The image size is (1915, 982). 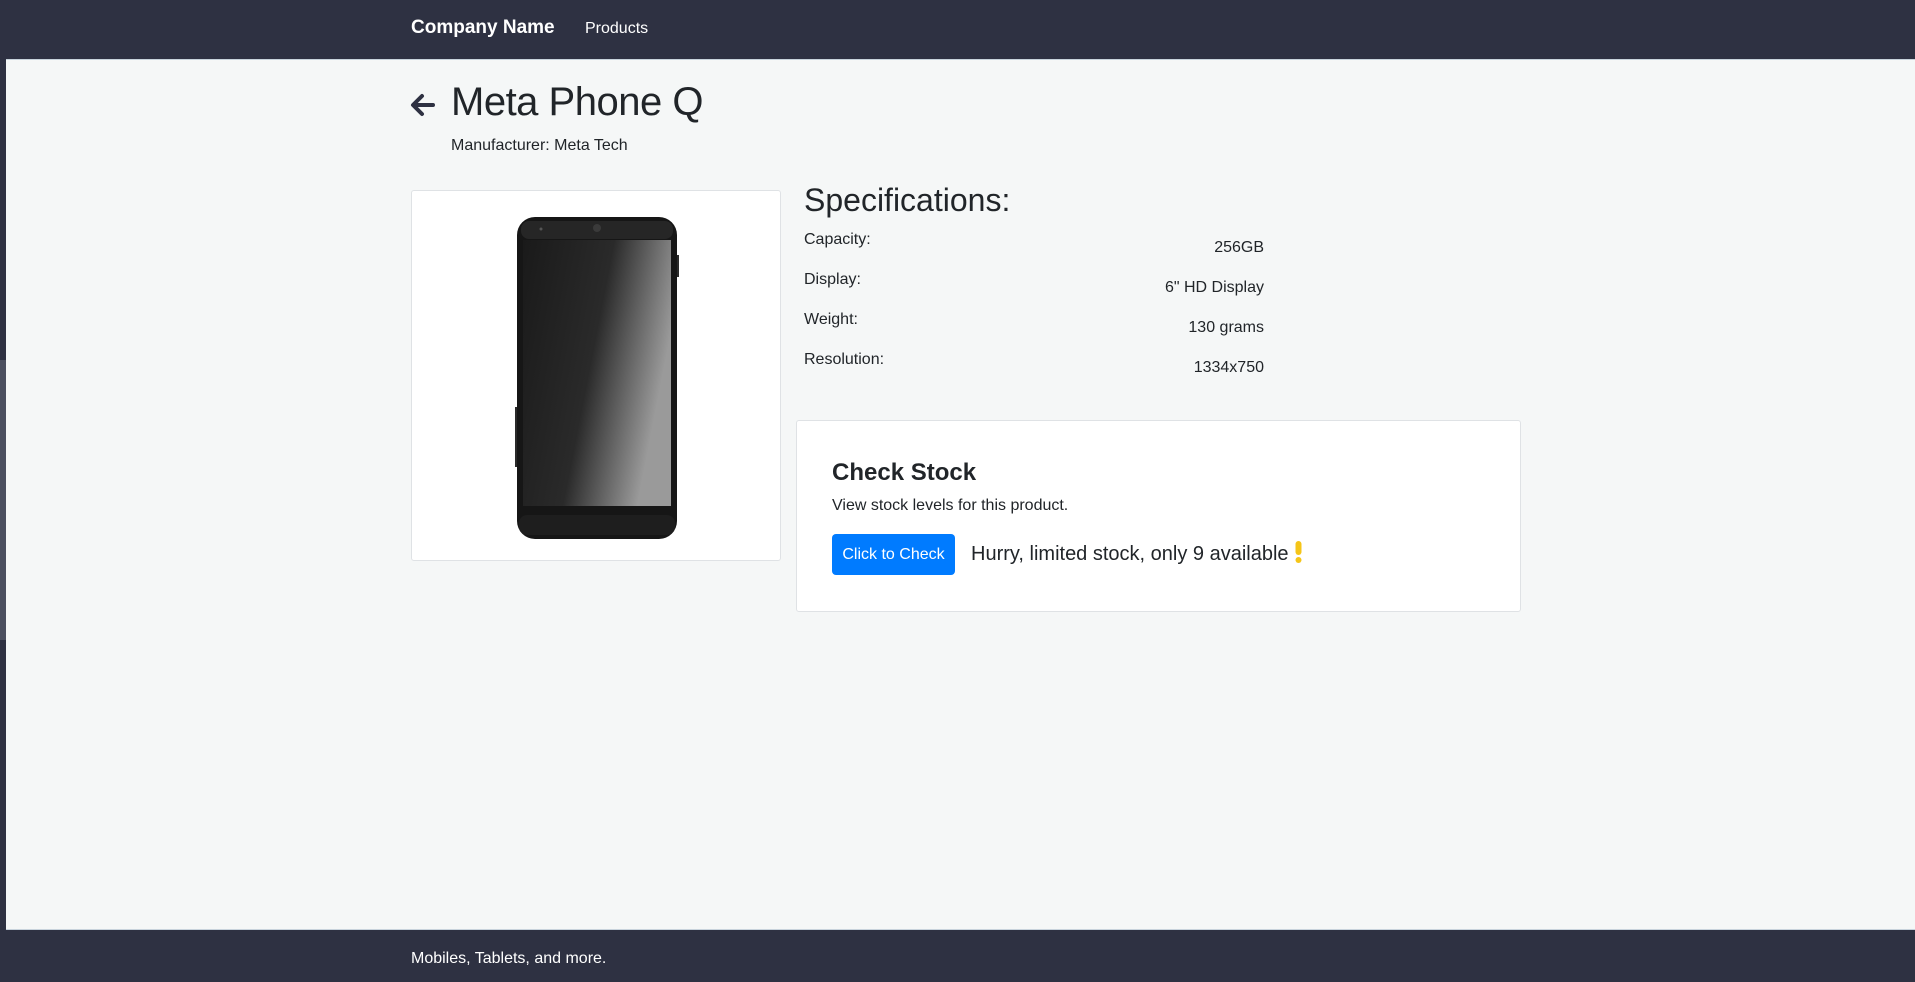 I want to click on spec-row-weight: Weight: 130 grams, so click(x=1034, y=326).